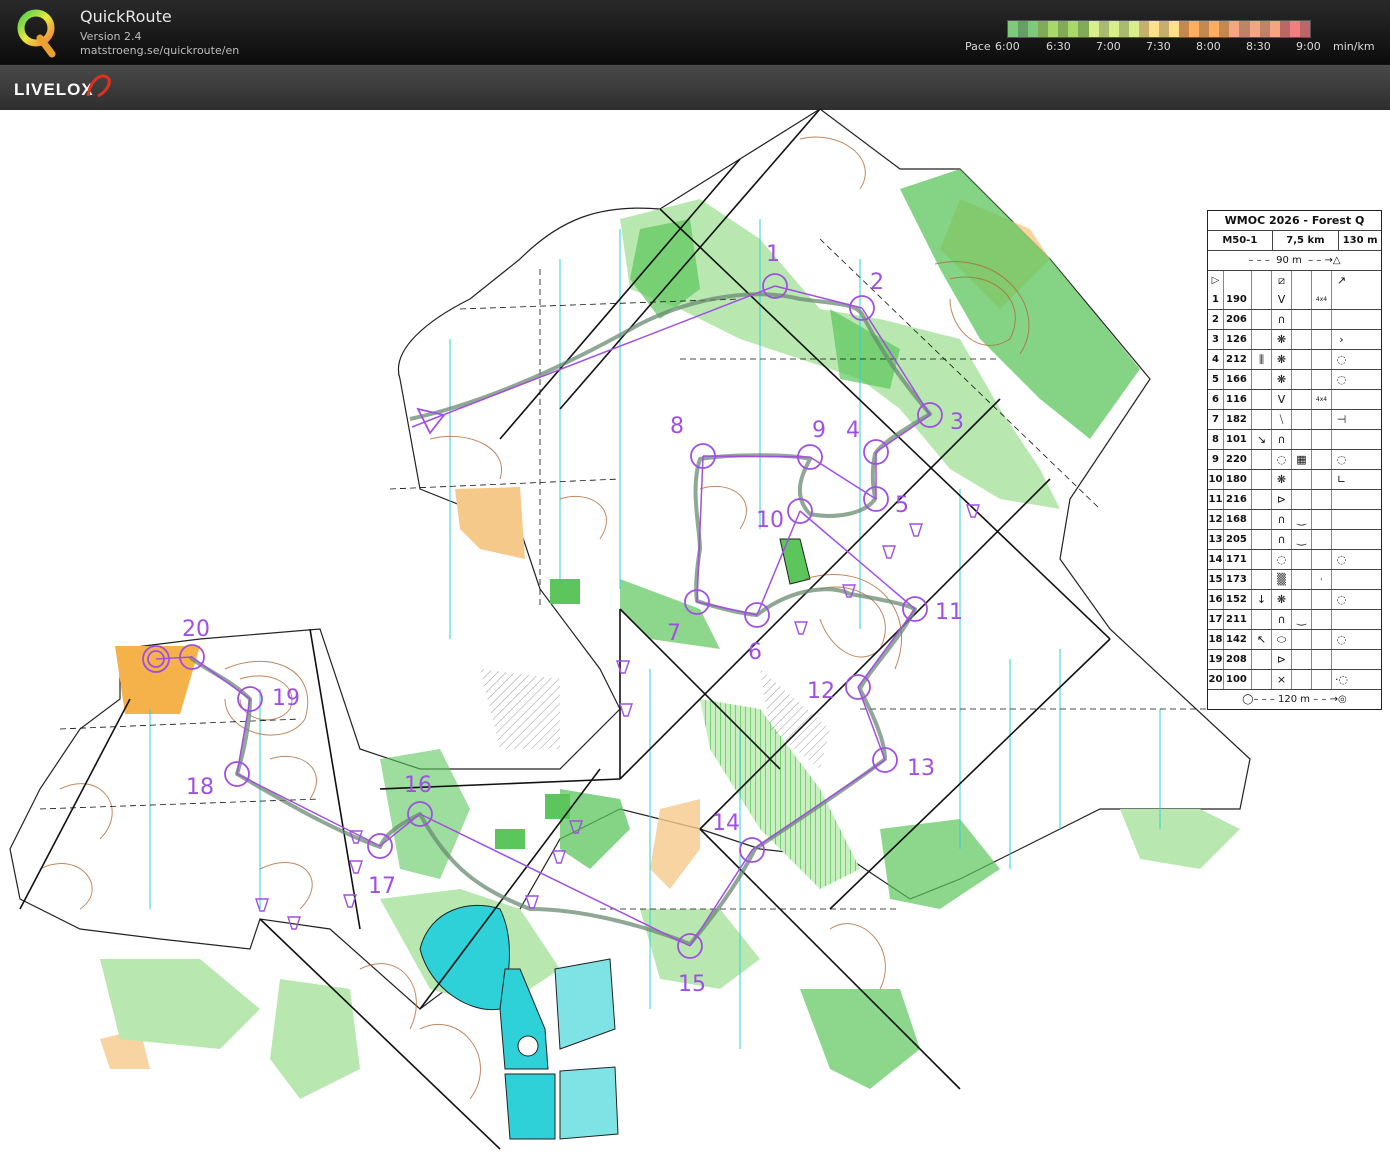 This screenshot has height=1164, width=1390. Describe the element at coordinates (1281, 339) in the screenshot. I see `feature-icon: ❋` at that location.